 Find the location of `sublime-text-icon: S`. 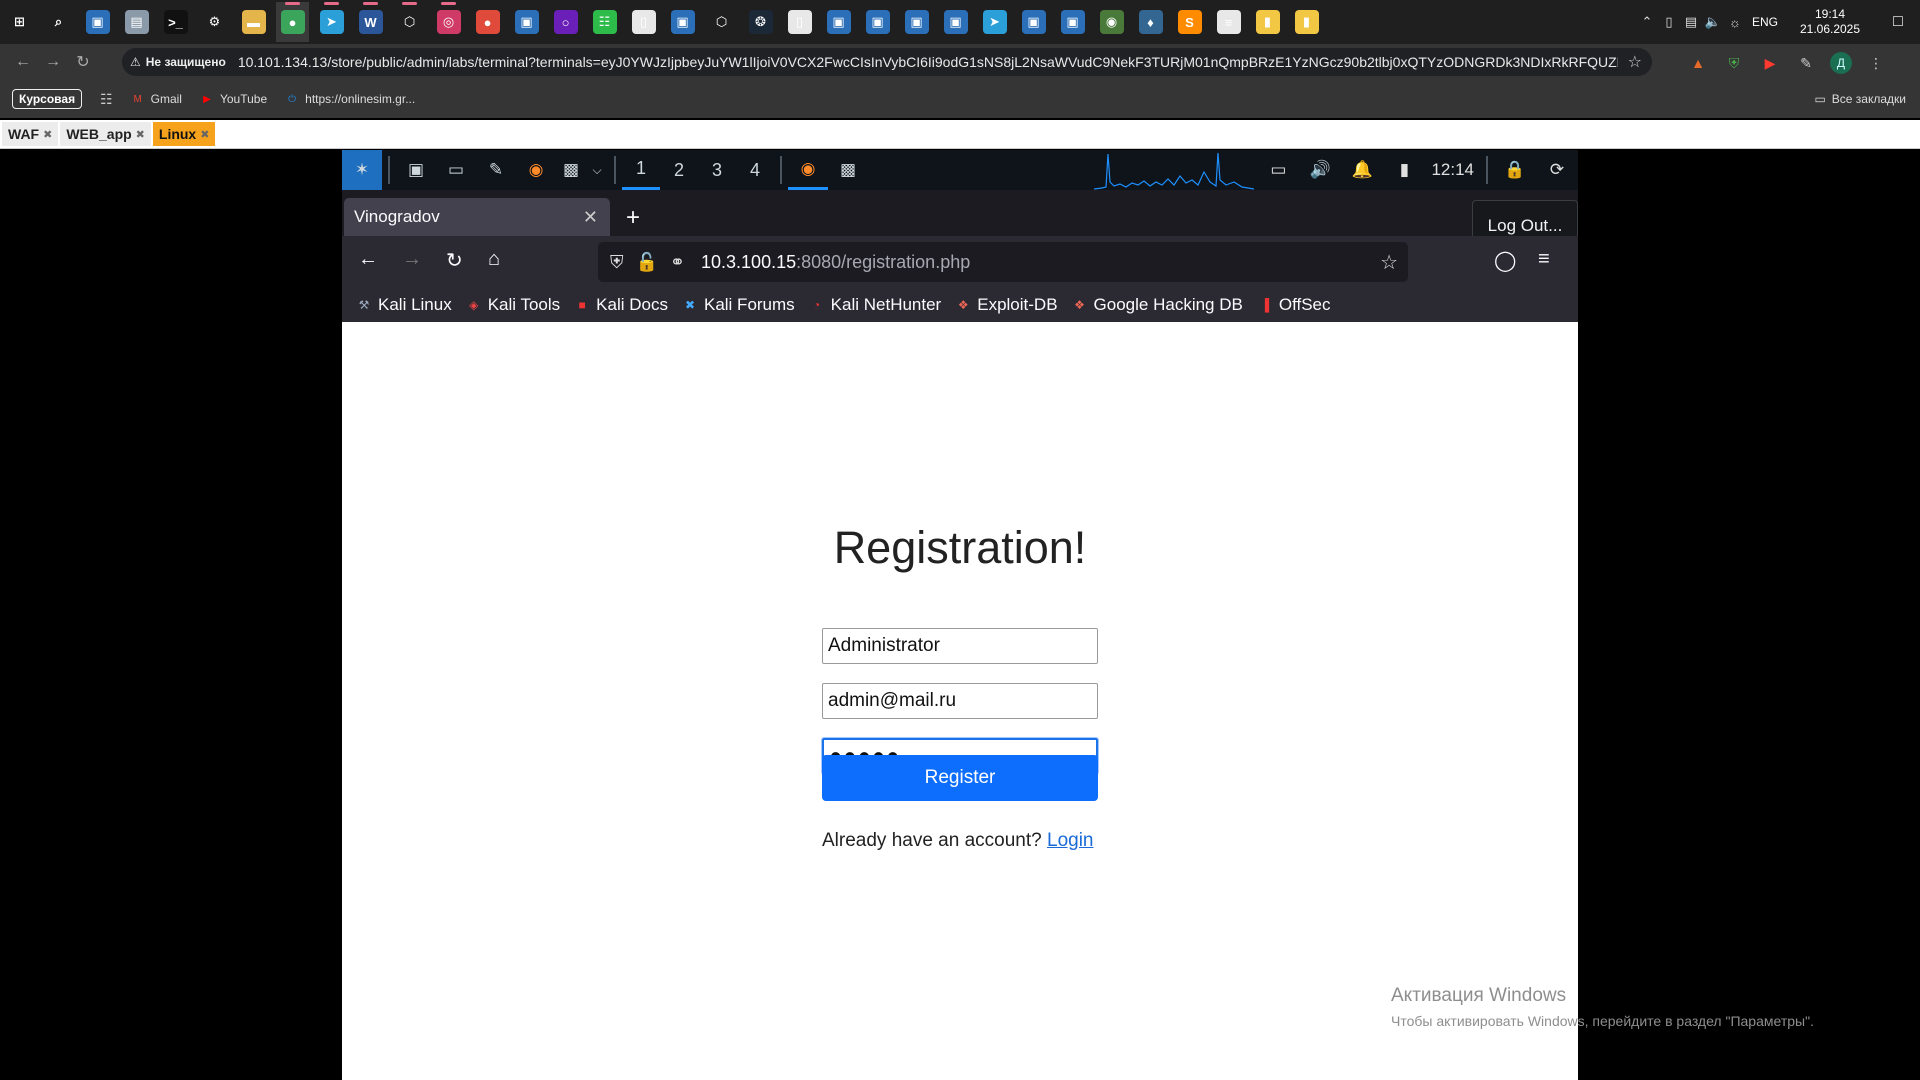

sublime-text-icon: S is located at coordinates (1189, 22).